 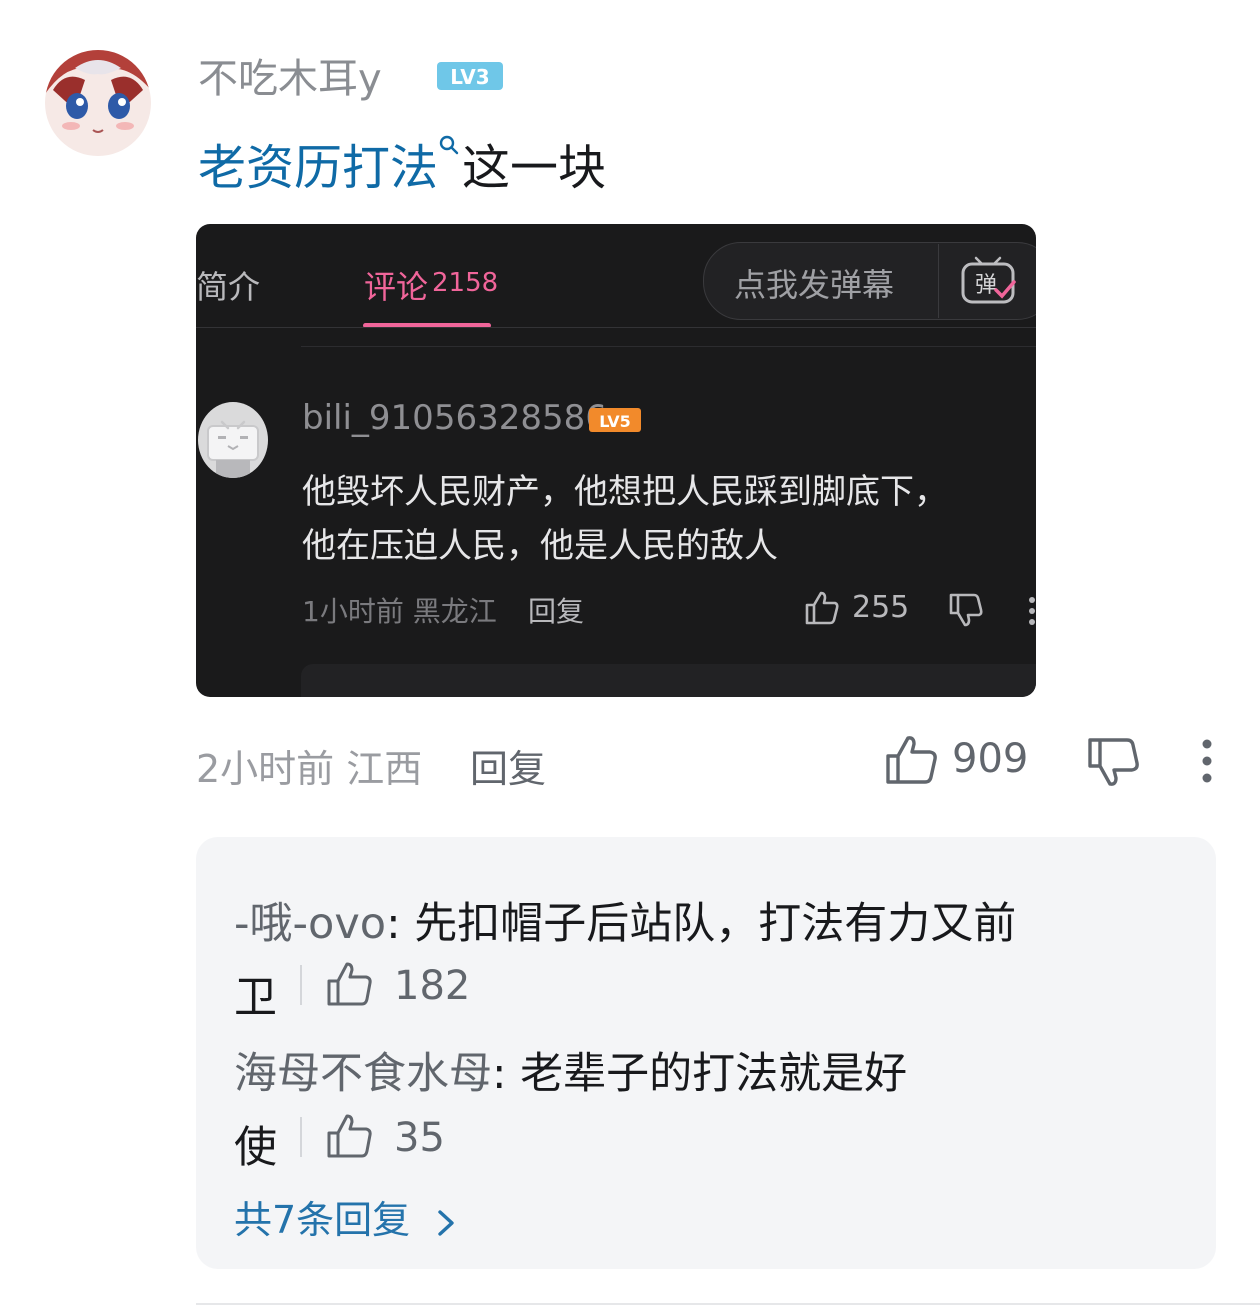 What do you see at coordinates (322, 1220) in the screenshot?
I see `more-replies-label: 共7条回复` at bounding box center [322, 1220].